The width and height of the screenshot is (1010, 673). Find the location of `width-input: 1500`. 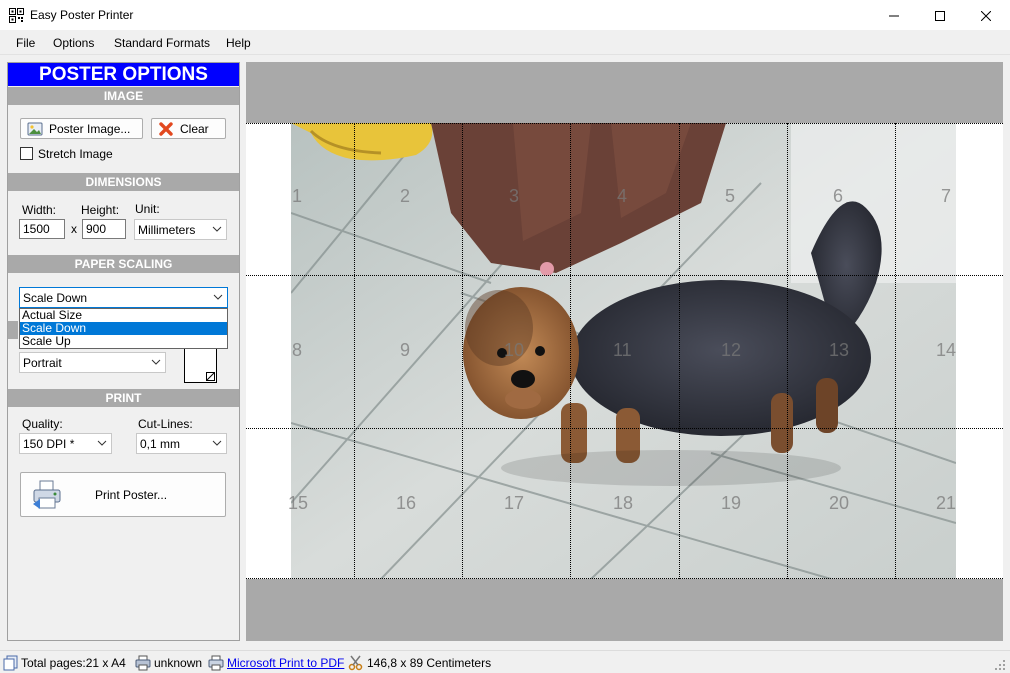

width-input: 1500 is located at coordinates (42, 229).